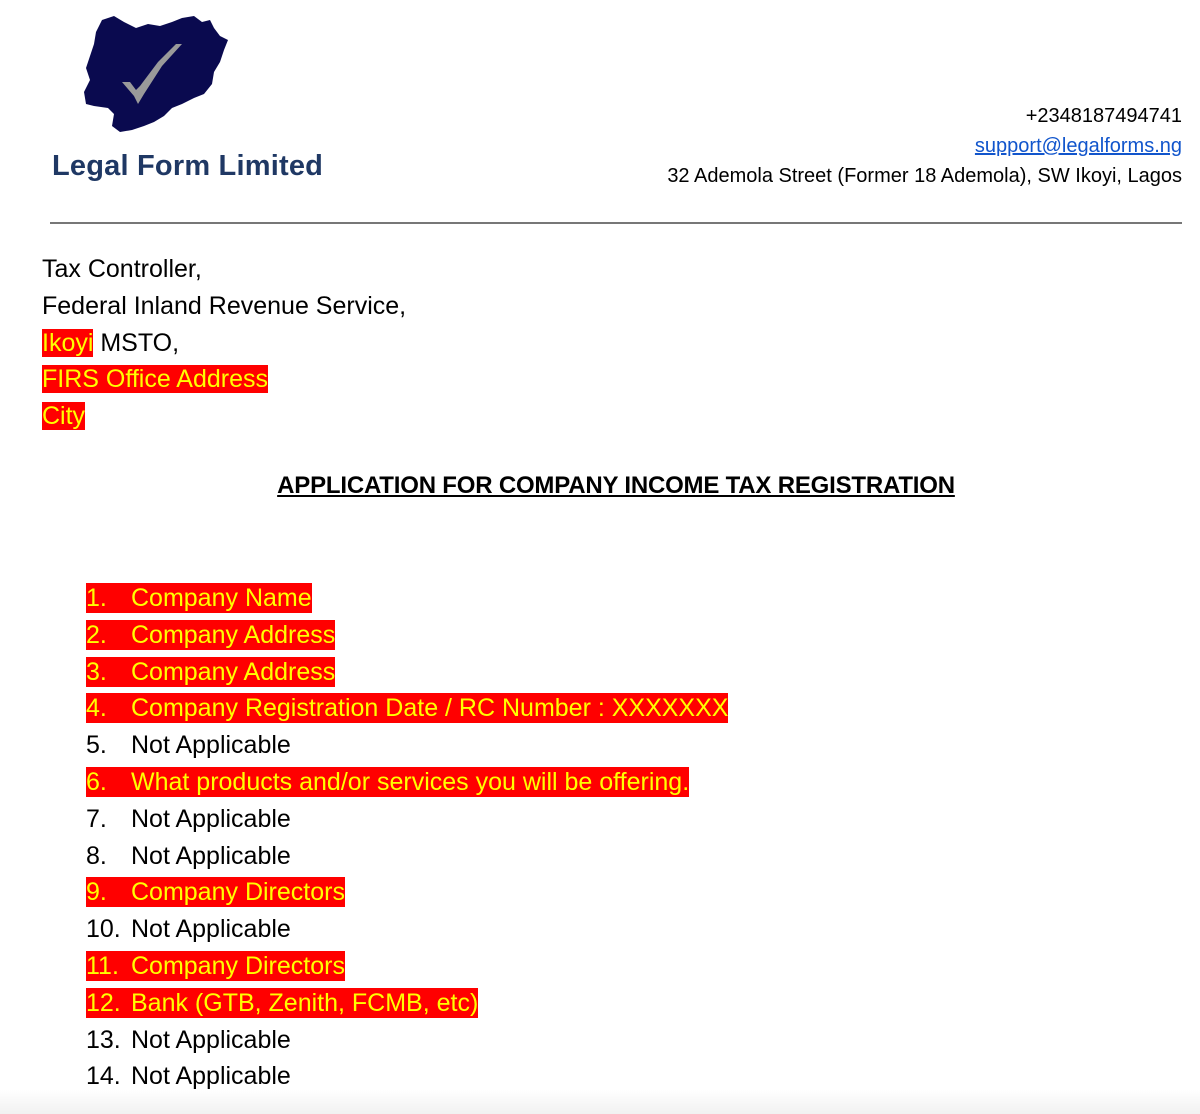  I want to click on list-item: 8. Not Applicable, so click(188, 855).